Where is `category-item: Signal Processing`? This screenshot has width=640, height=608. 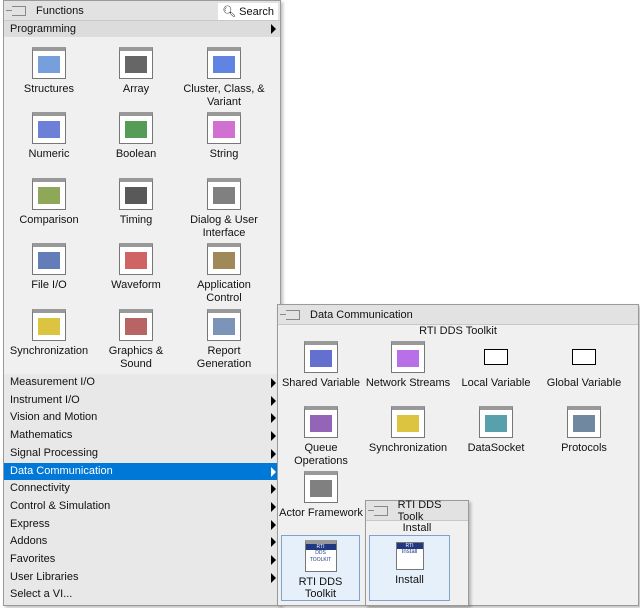
category-item: Signal Processing is located at coordinates (142, 454).